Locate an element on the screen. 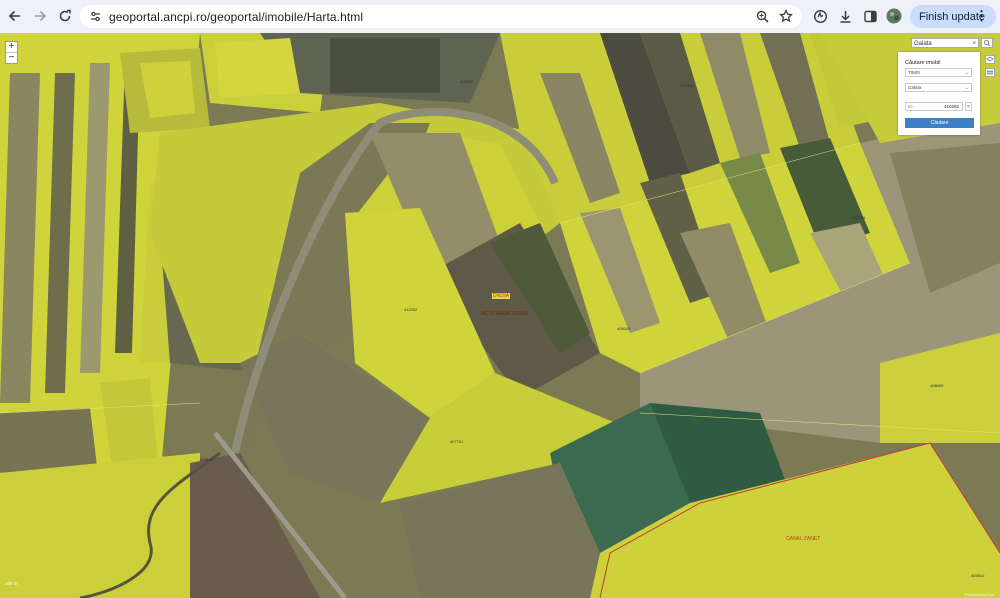 The height and width of the screenshot is (598, 1000). downloads-button is located at coordinates (845, 16).